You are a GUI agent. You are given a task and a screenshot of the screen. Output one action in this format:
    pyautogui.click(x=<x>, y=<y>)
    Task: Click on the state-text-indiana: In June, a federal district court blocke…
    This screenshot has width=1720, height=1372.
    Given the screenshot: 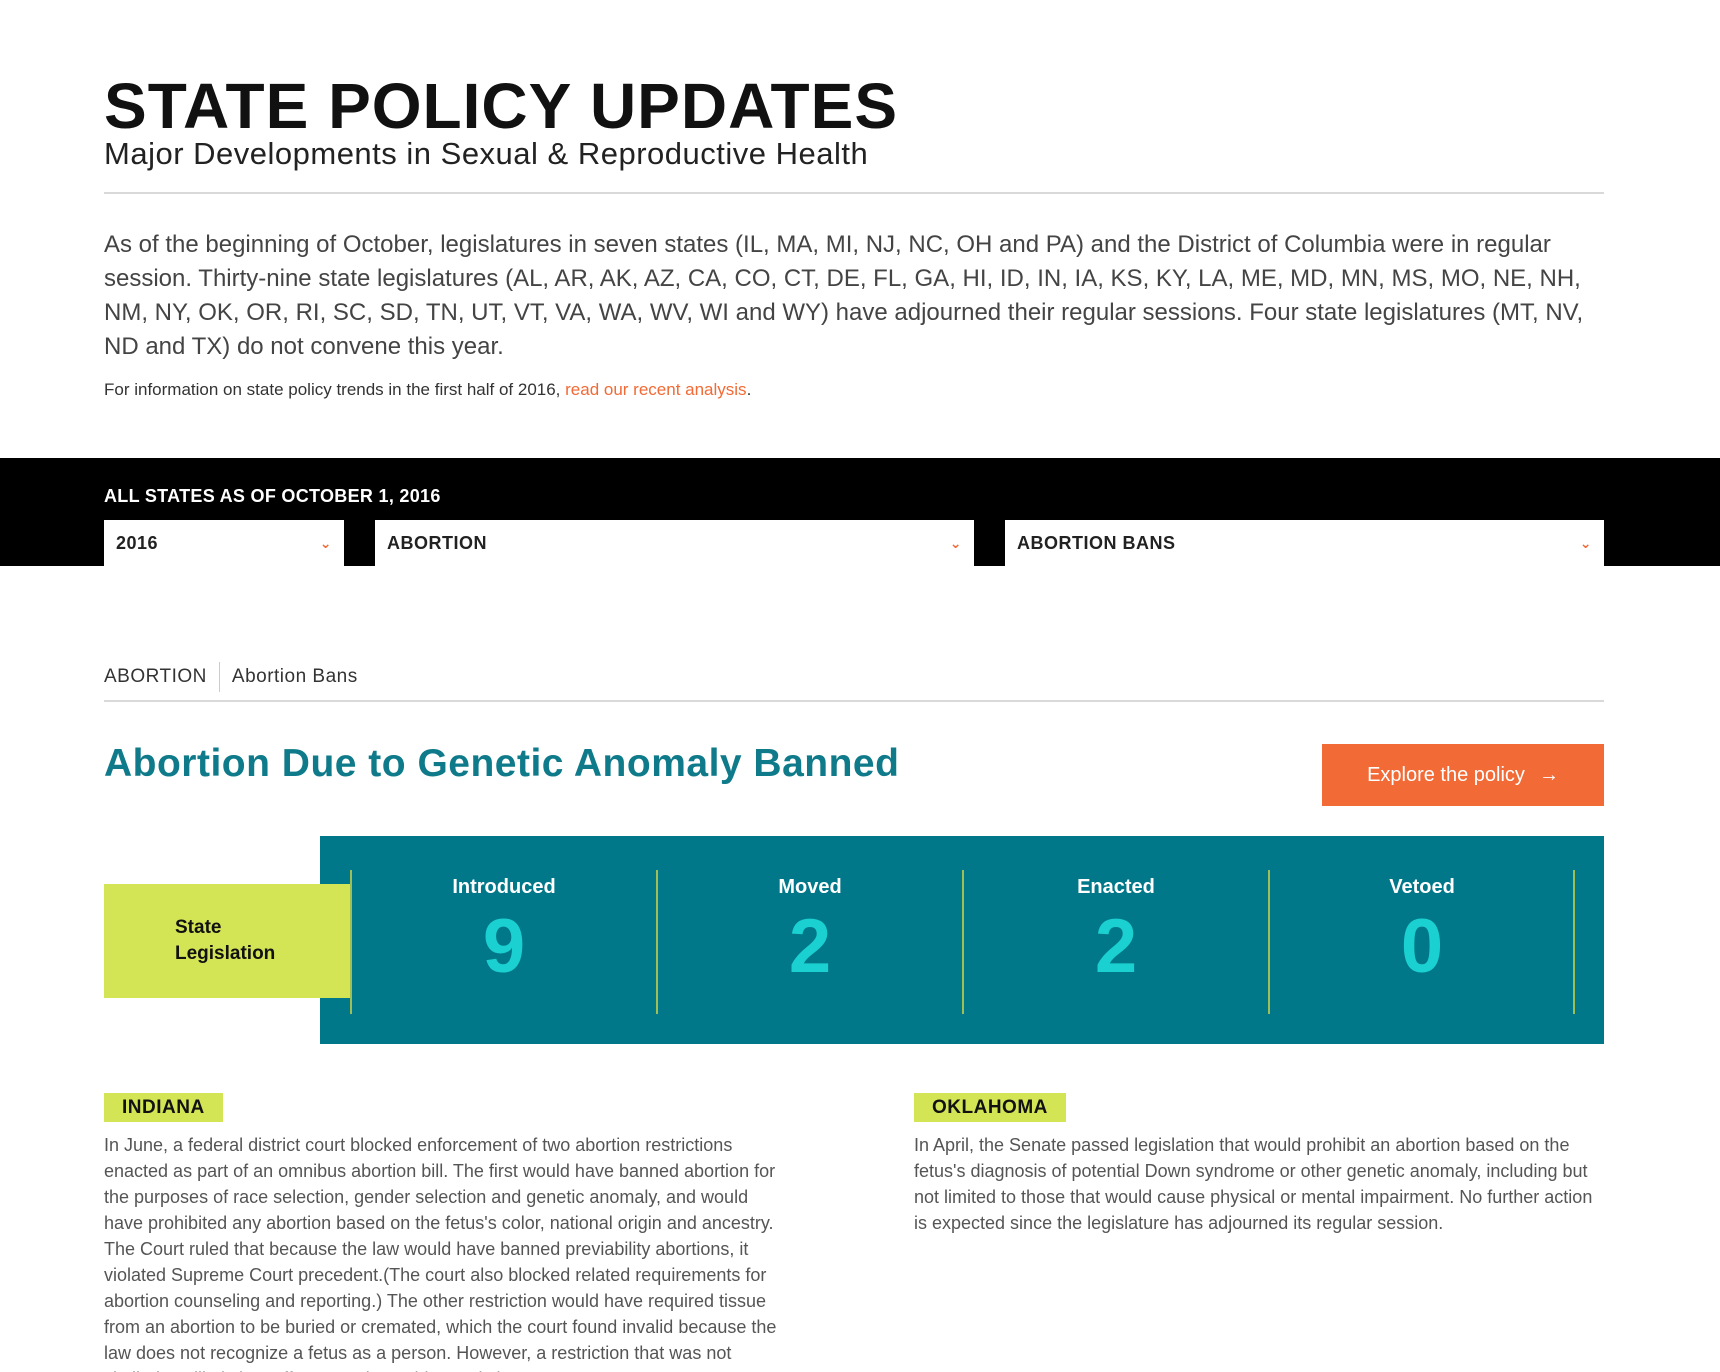 What is the action you would take?
    pyautogui.click(x=440, y=1253)
    